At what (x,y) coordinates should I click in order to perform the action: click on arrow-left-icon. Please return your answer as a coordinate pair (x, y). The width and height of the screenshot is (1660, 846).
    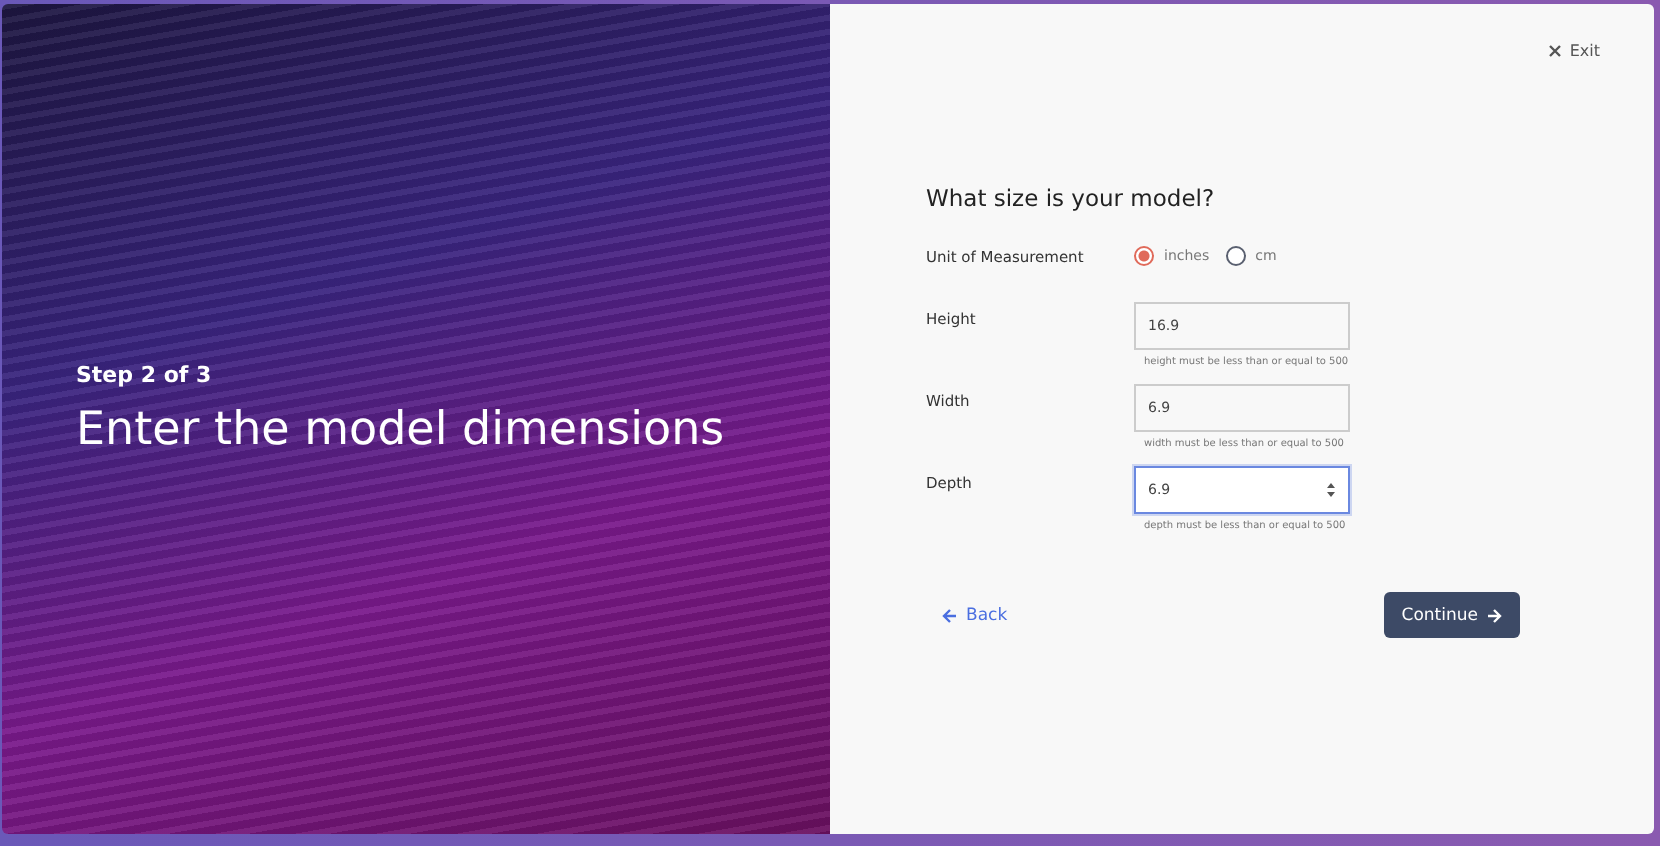
    Looking at the image, I should click on (950, 615).